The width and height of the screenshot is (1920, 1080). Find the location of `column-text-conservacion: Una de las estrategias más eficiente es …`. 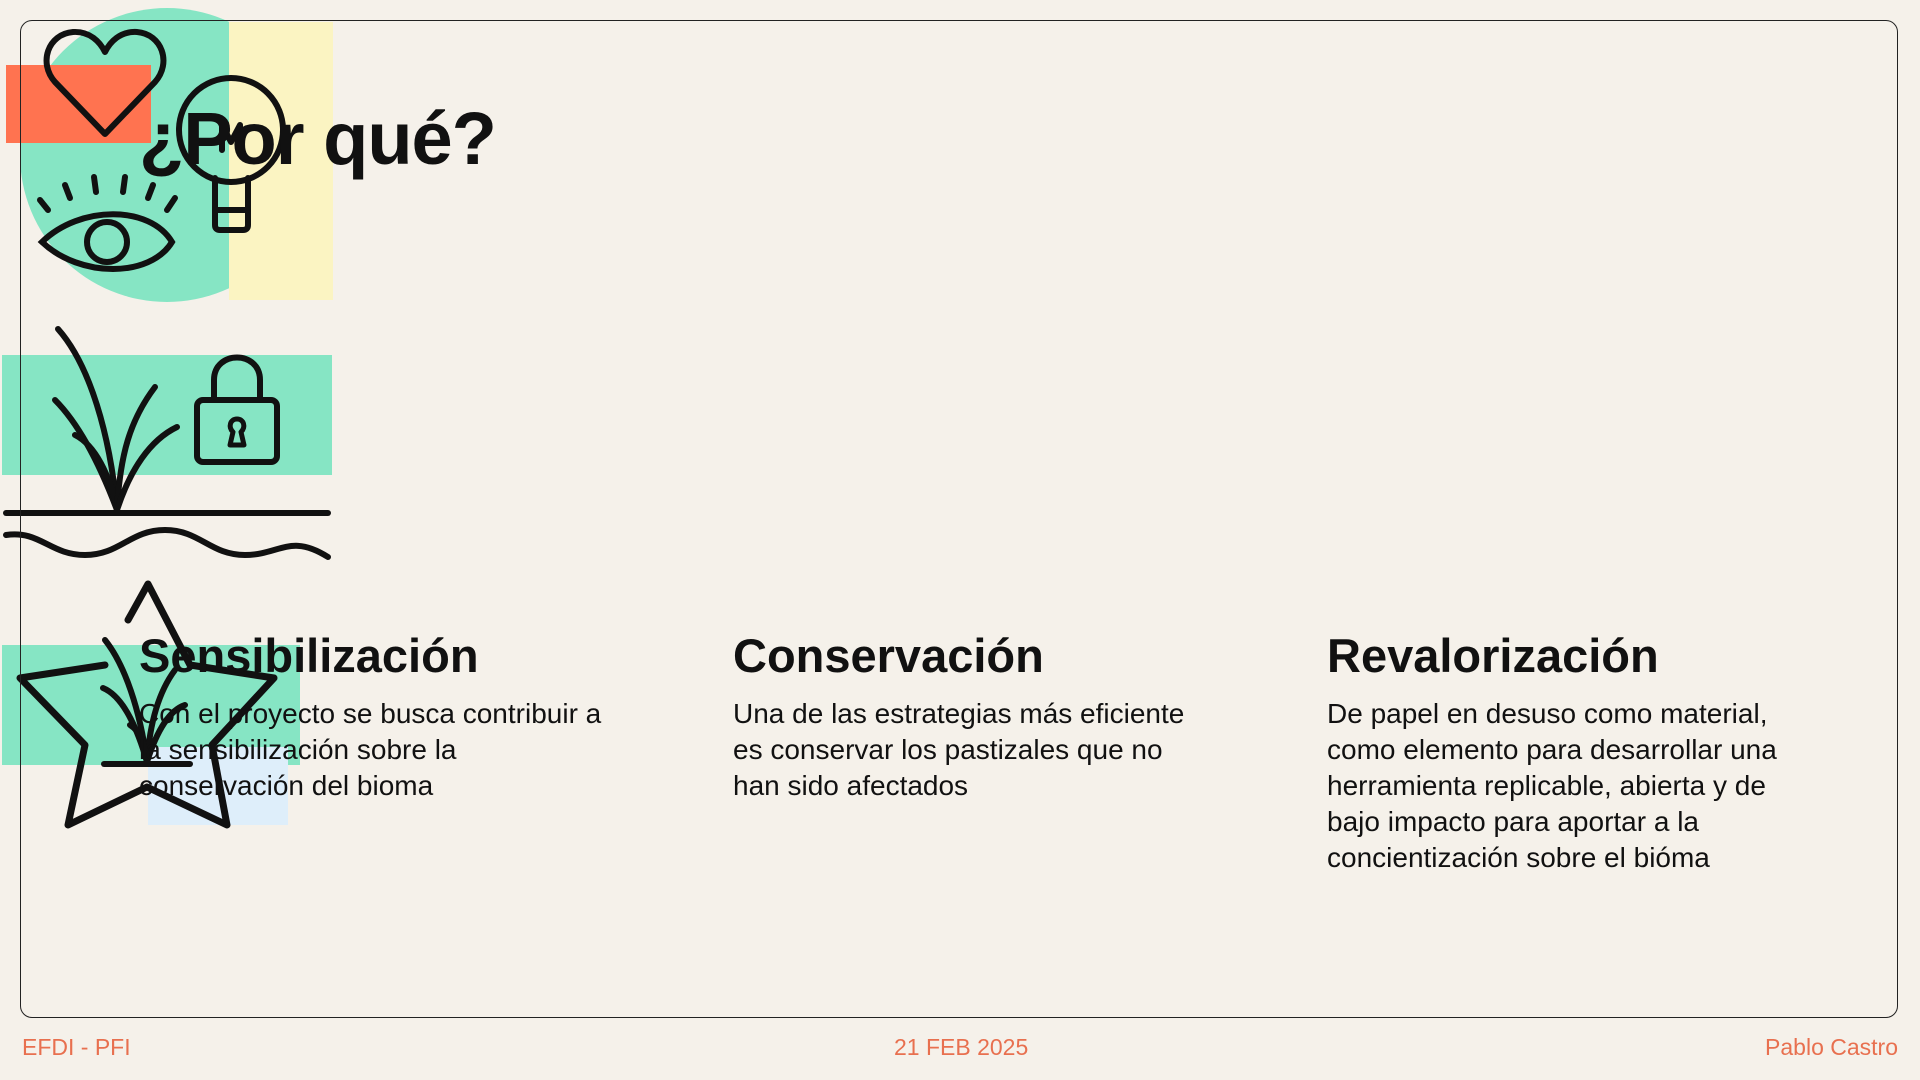

column-text-conservacion: Una de las estrategias más eficiente es … is located at coordinates (959, 749).